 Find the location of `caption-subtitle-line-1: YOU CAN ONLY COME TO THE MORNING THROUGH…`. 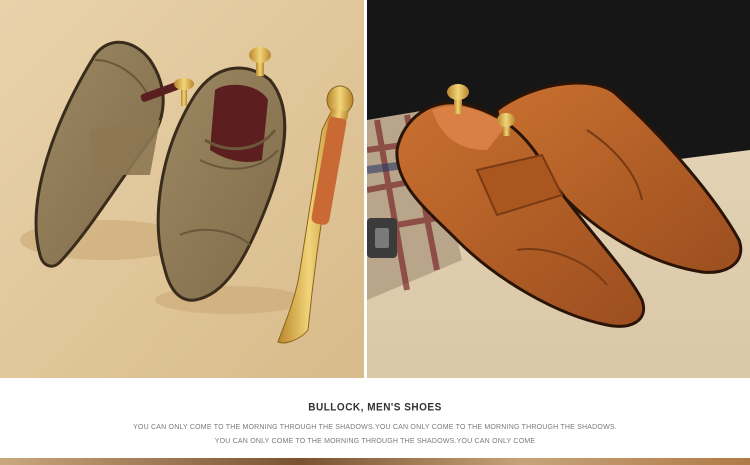

caption-subtitle-line-1: YOU CAN ONLY COME TO THE MORNING THROUGH… is located at coordinates (375, 427).